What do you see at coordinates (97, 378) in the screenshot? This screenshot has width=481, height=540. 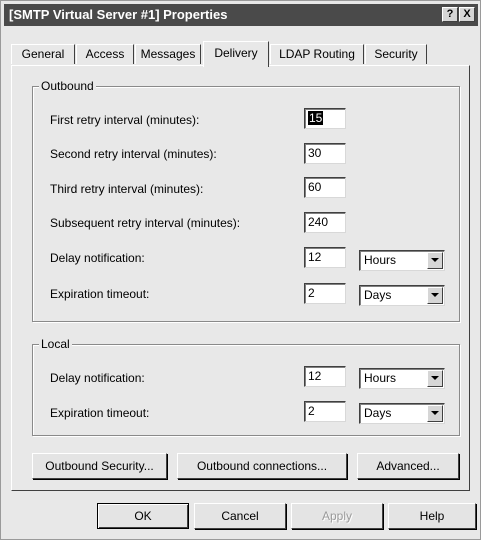 I see `local-delay-label: Delay notification:` at bounding box center [97, 378].